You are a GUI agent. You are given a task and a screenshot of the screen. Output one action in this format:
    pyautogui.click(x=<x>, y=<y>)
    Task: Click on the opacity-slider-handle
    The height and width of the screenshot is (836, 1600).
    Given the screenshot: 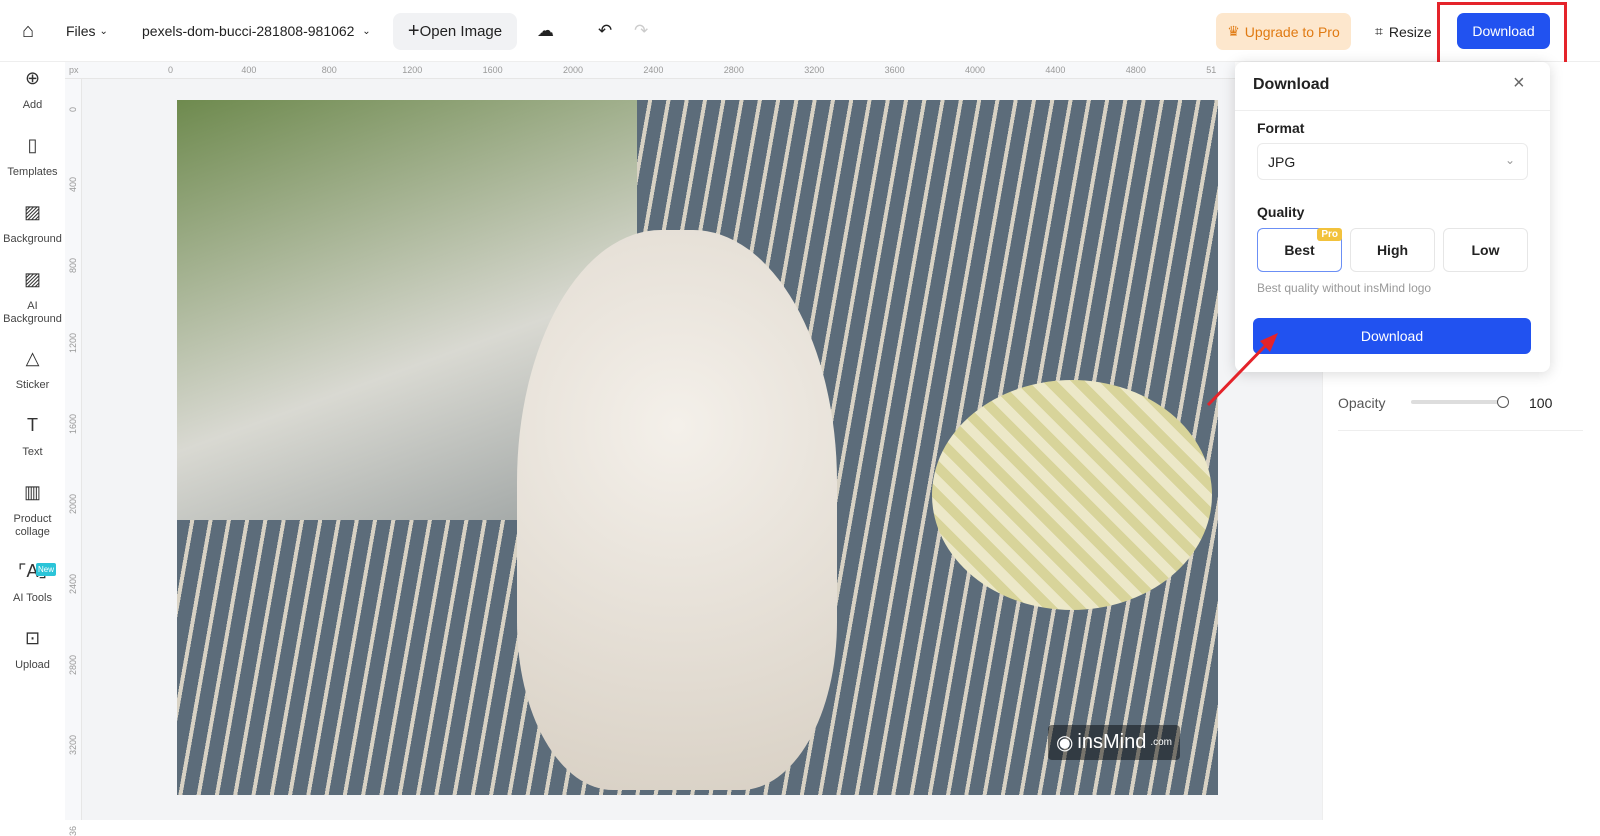 What is the action you would take?
    pyautogui.click(x=1503, y=402)
    